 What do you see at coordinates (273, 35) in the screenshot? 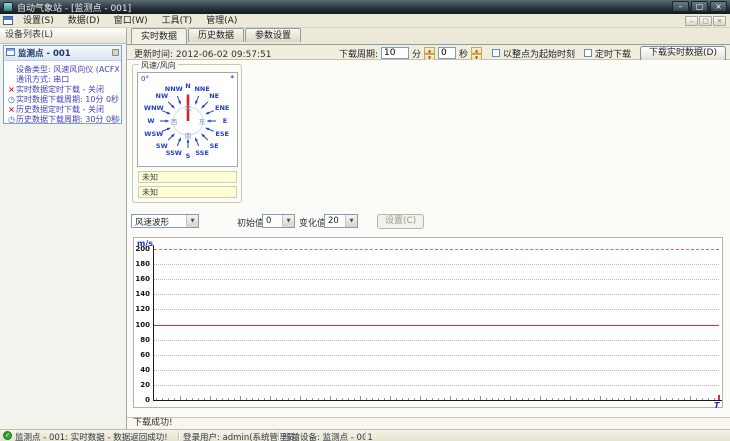
I see `tab-param-settings: 参数设置` at bounding box center [273, 35].